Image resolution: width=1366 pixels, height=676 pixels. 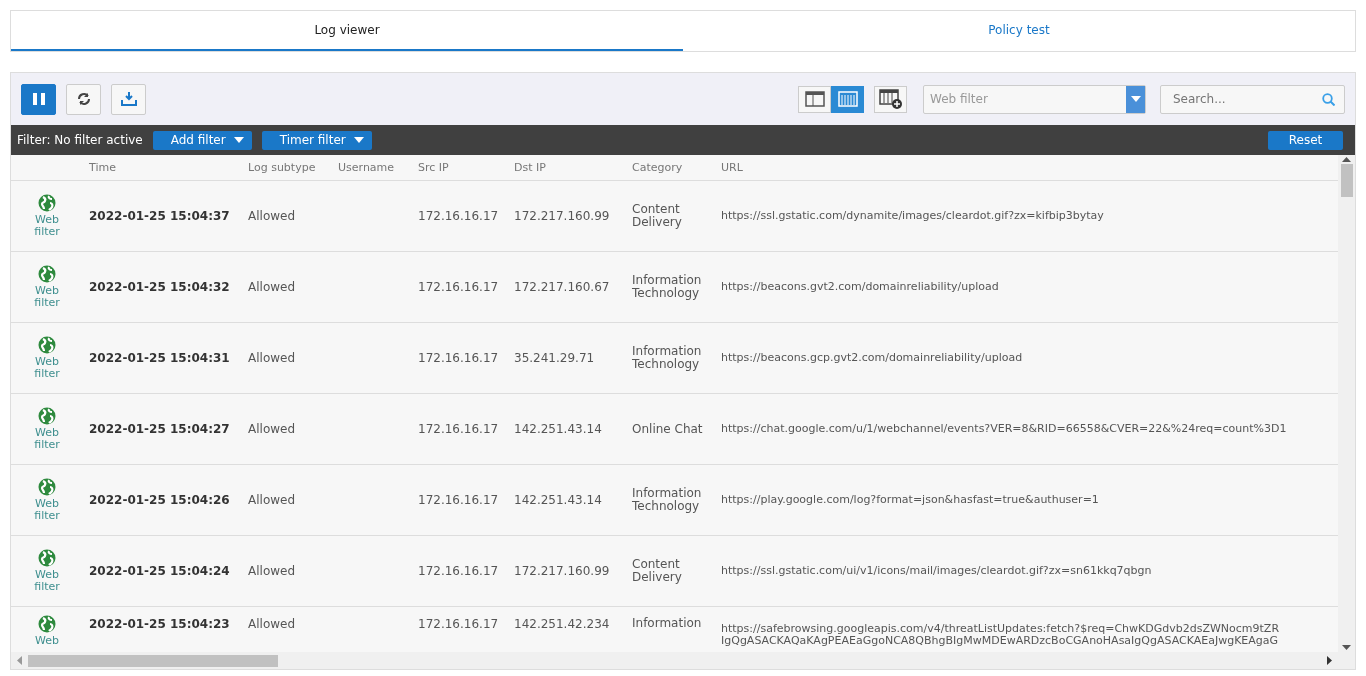 I want to click on add-column-button, so click(x=890, y=99).